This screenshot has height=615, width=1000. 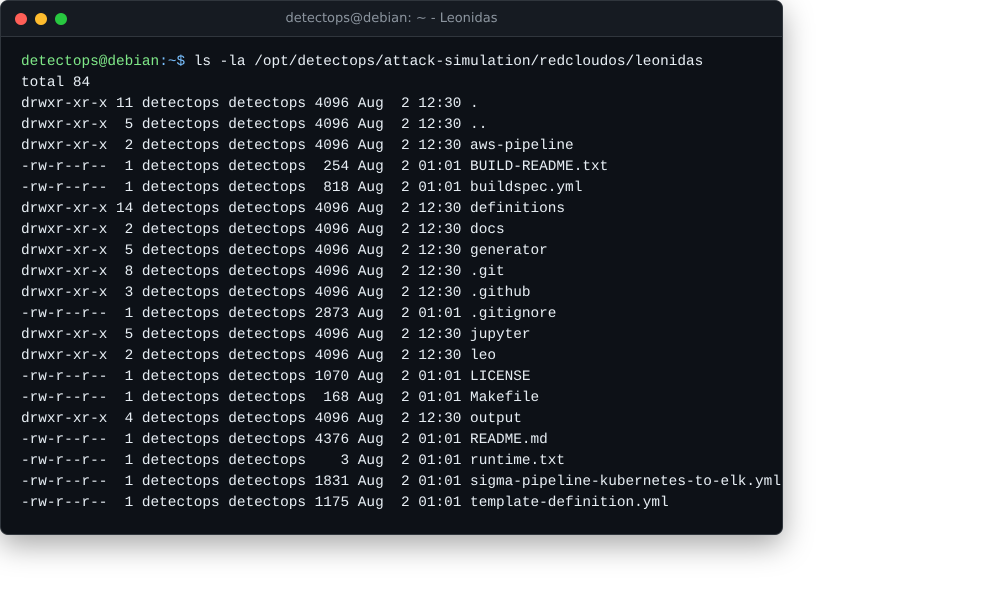 I want to click on output-line: drwxr-xr-x 11 detectops detectops 4096 Aug 2 12:30 ., so click(x=250, y=104).